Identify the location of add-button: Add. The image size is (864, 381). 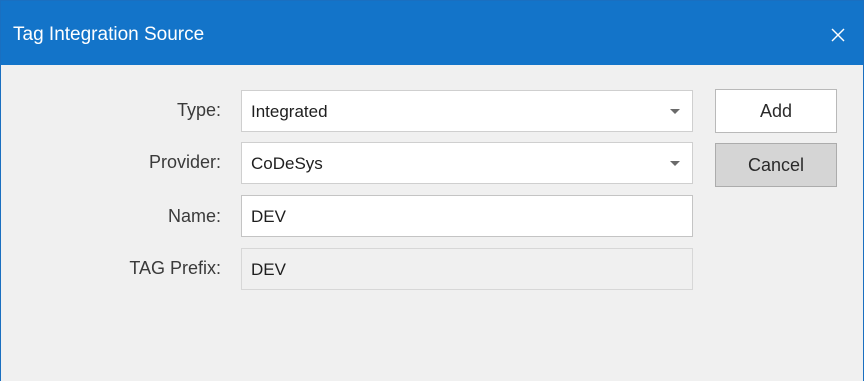
(776, 111).